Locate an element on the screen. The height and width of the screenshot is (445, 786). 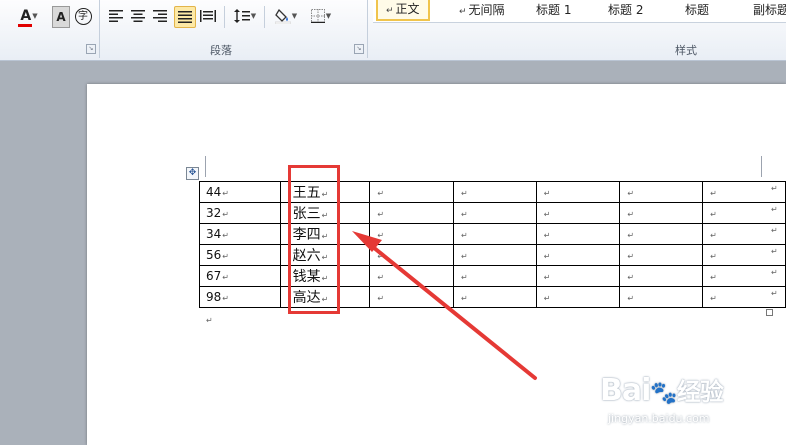
justify-button is located at coordinates (185, 17).